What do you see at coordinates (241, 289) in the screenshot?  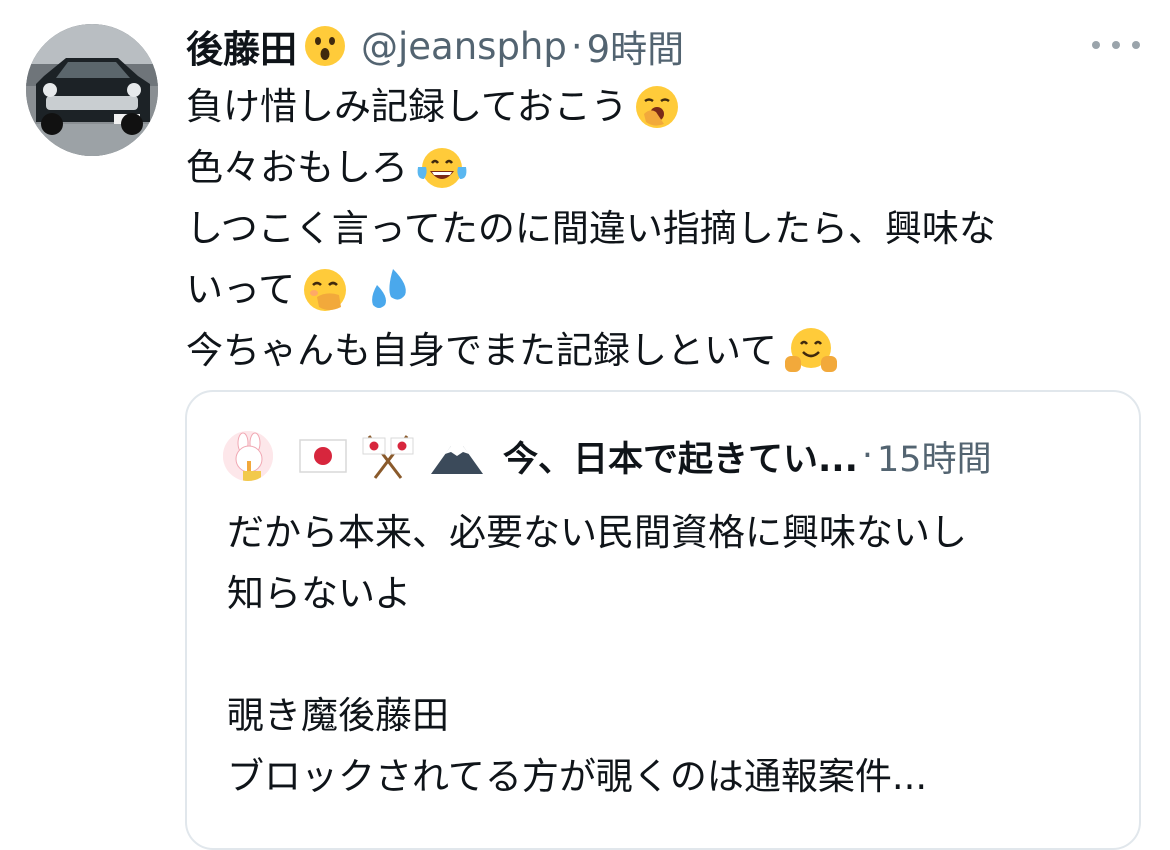 I see `tweet-line-text: いって` at bounding box center [241, 289].